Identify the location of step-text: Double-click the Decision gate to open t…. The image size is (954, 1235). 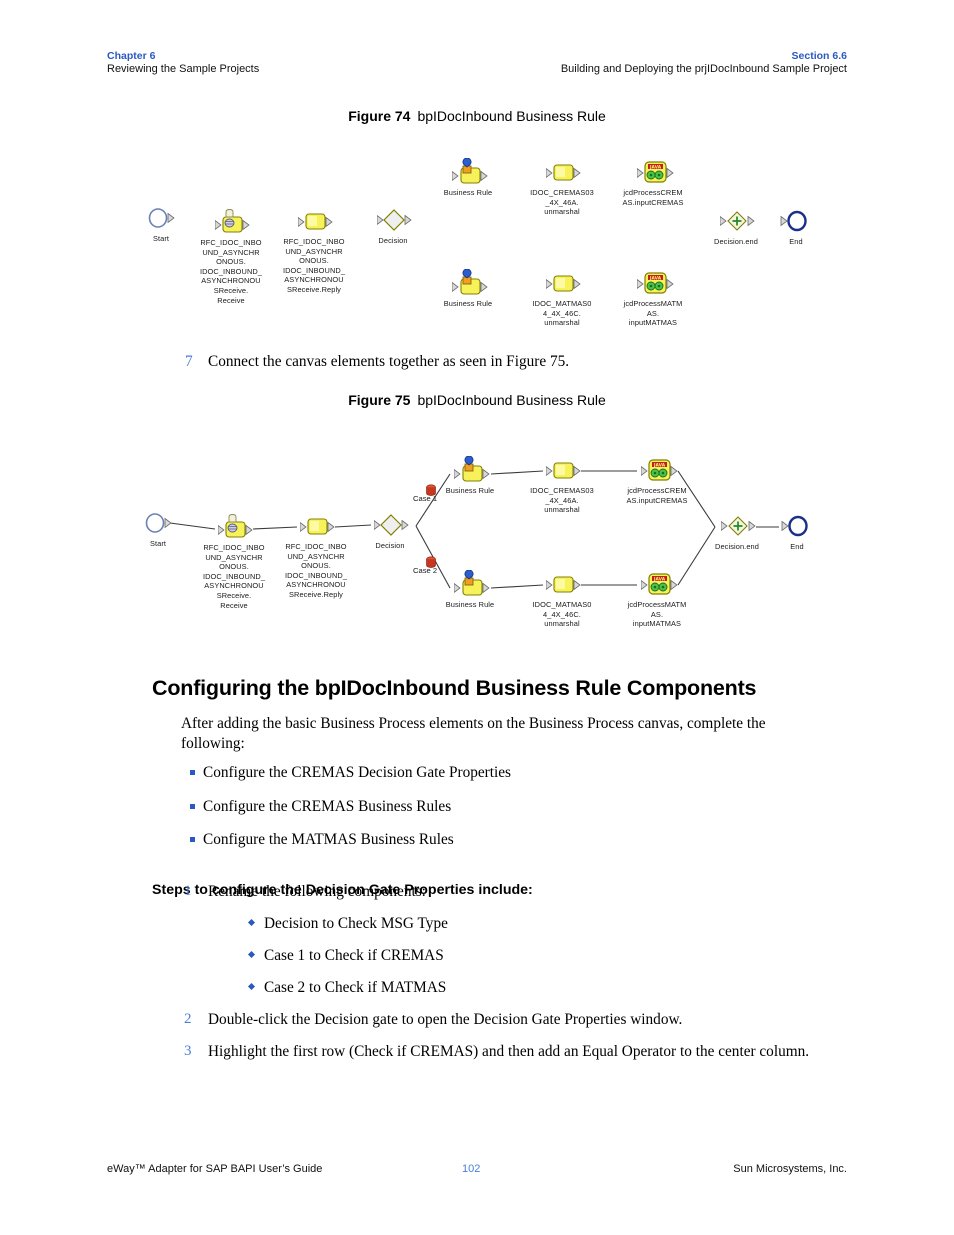
(445, 1019).